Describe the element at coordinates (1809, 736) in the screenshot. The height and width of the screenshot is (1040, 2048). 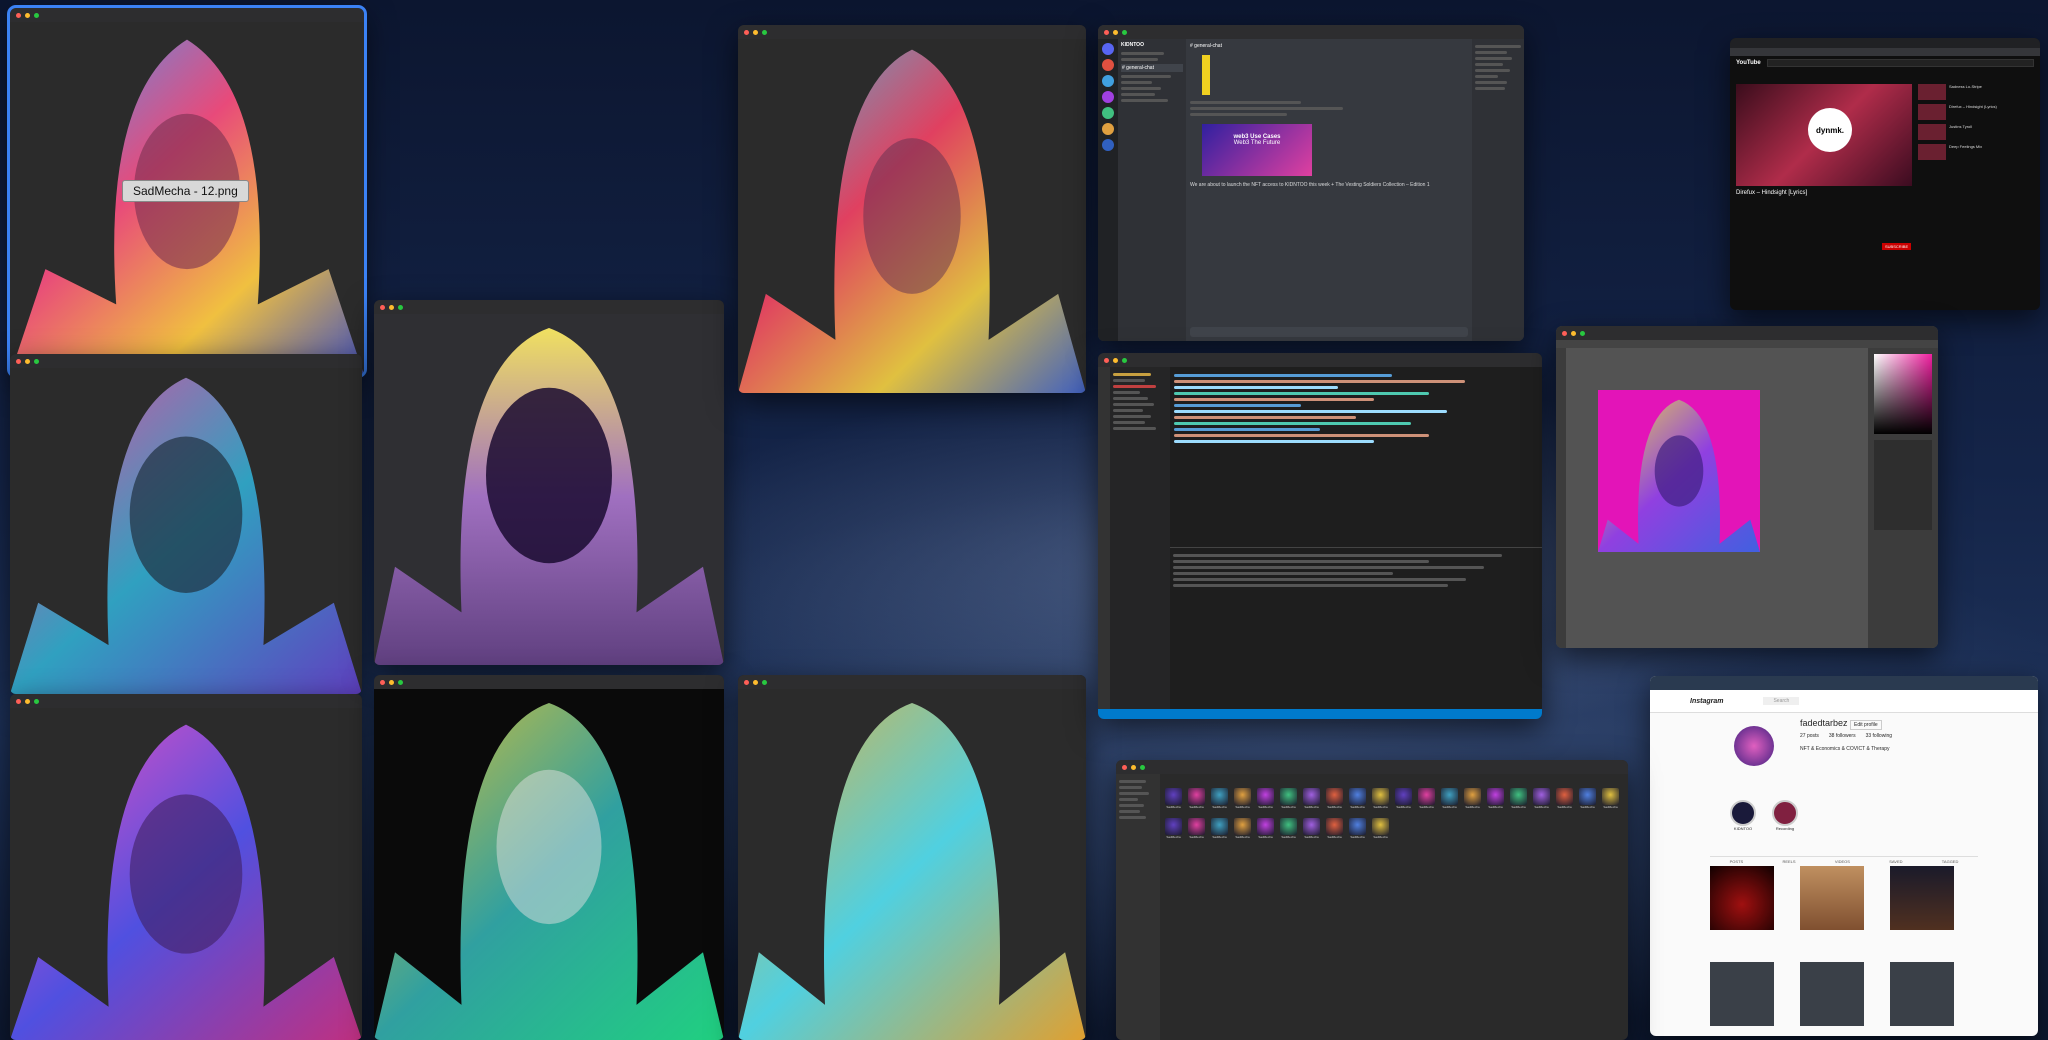
I see `posts-count: 27 posts` at that location.